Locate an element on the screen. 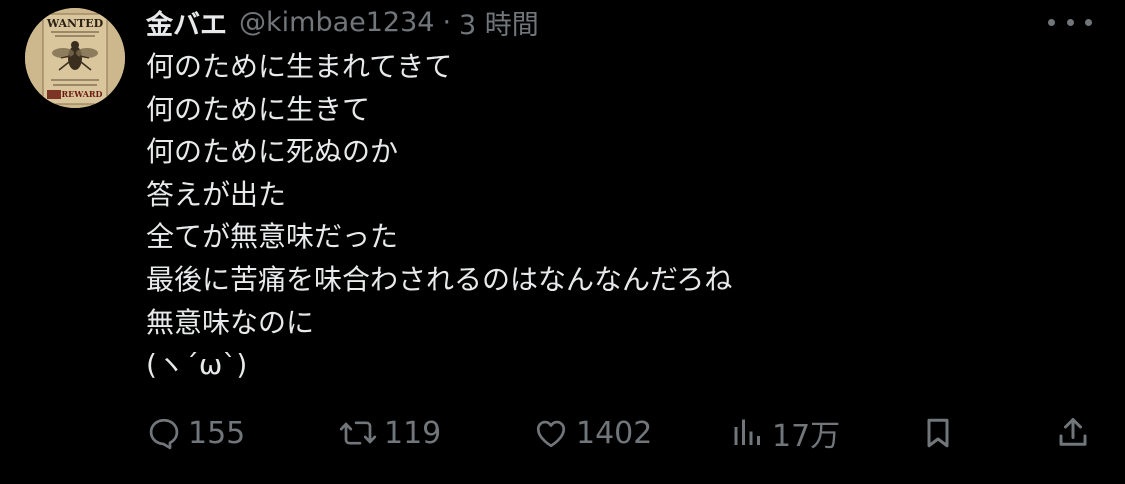  bookmark-button is located at coordinates (938, 433).